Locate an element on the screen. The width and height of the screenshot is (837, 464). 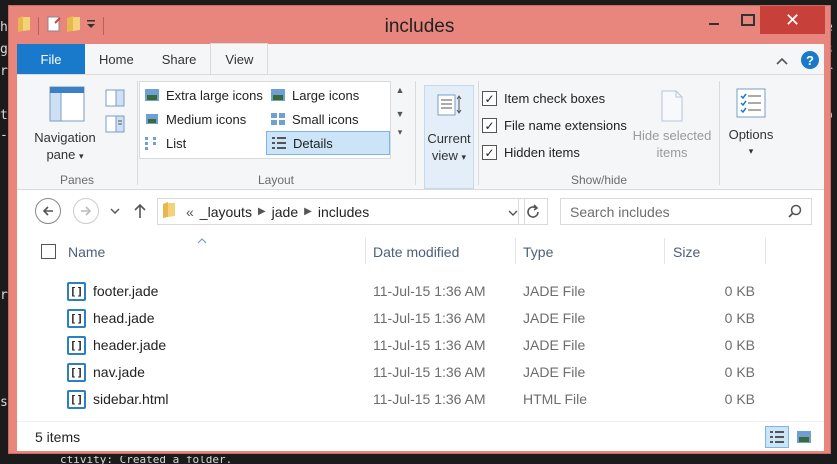
select-all-checkbox is located at coordinates (48, 253).